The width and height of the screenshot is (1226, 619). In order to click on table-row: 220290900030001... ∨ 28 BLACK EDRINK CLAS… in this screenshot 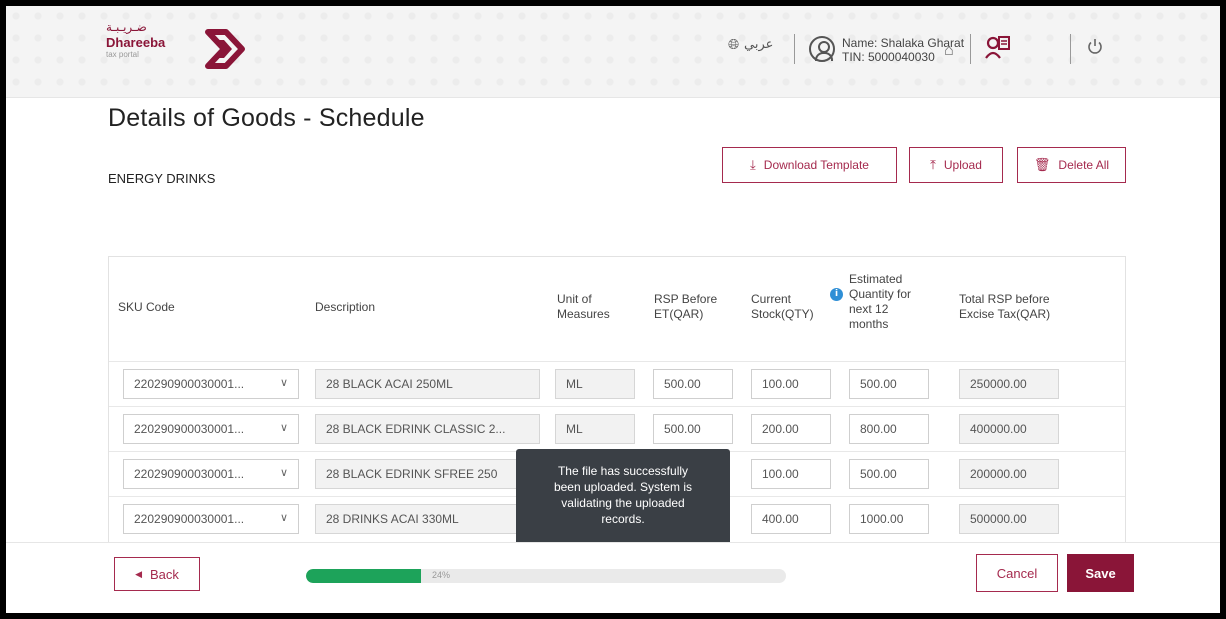, I will do `click(617, 428)`.